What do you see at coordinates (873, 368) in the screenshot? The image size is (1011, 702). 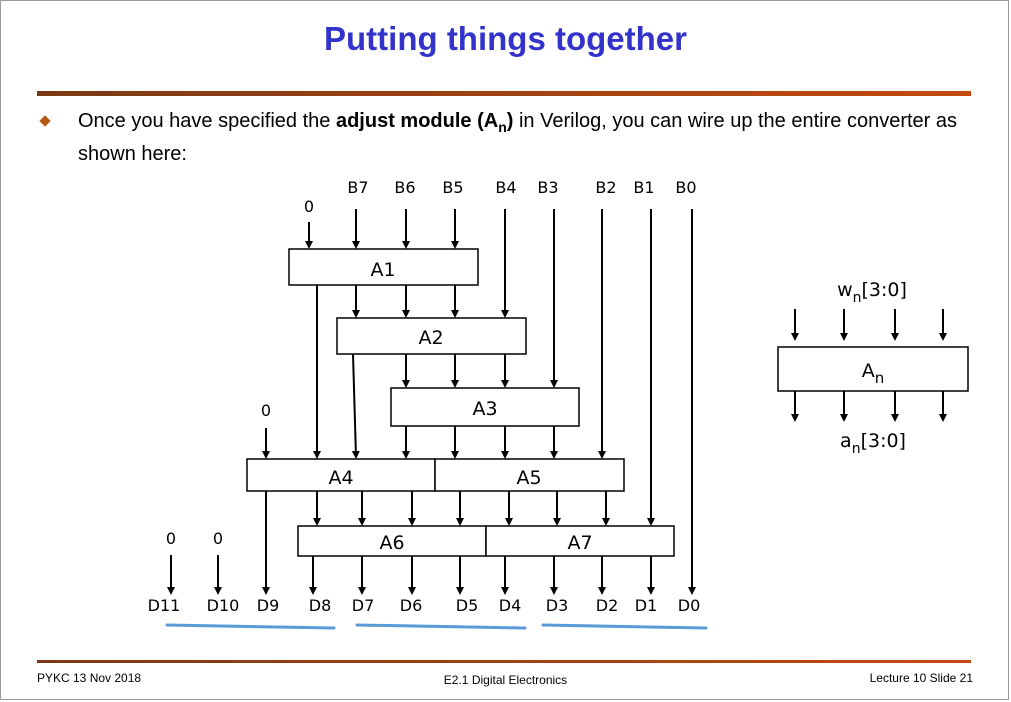 I see `module-legend: wn[3:0] An an[3:0]` at bounding box center [873, 368].